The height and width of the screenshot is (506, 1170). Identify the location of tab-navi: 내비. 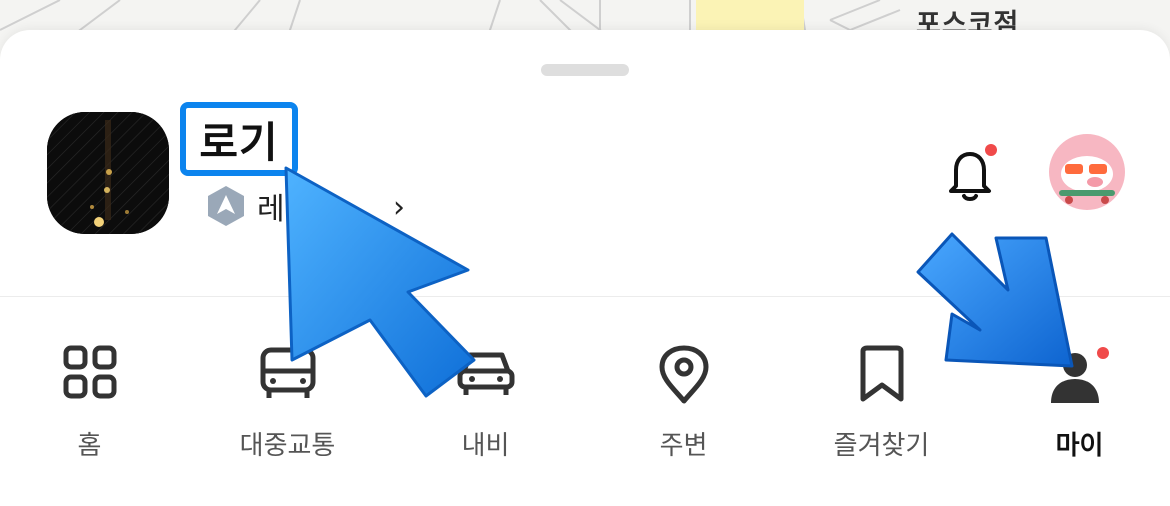
(485, 401).